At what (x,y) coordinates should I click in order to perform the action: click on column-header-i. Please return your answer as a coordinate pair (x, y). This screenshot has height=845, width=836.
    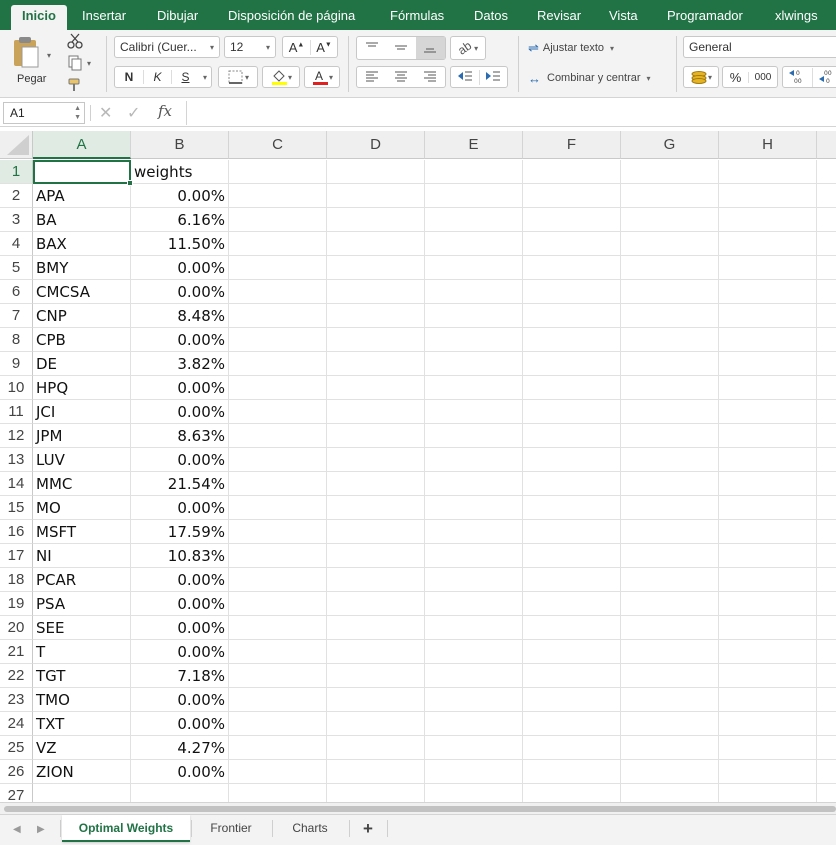
    Looking at the image, I should click on (826, 145).